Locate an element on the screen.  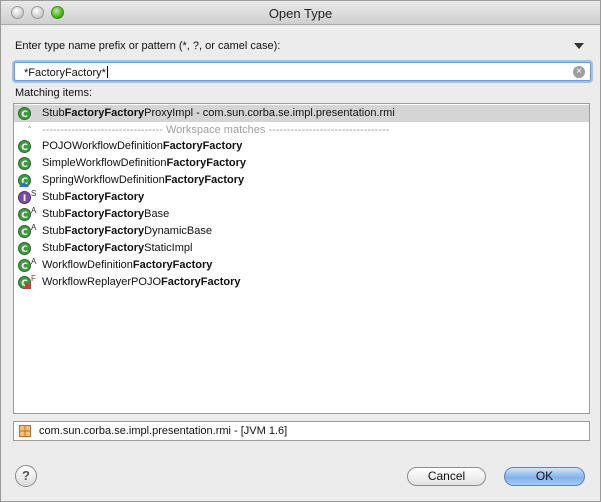
title-bar: Open Type is located at coordinates (300, 13).